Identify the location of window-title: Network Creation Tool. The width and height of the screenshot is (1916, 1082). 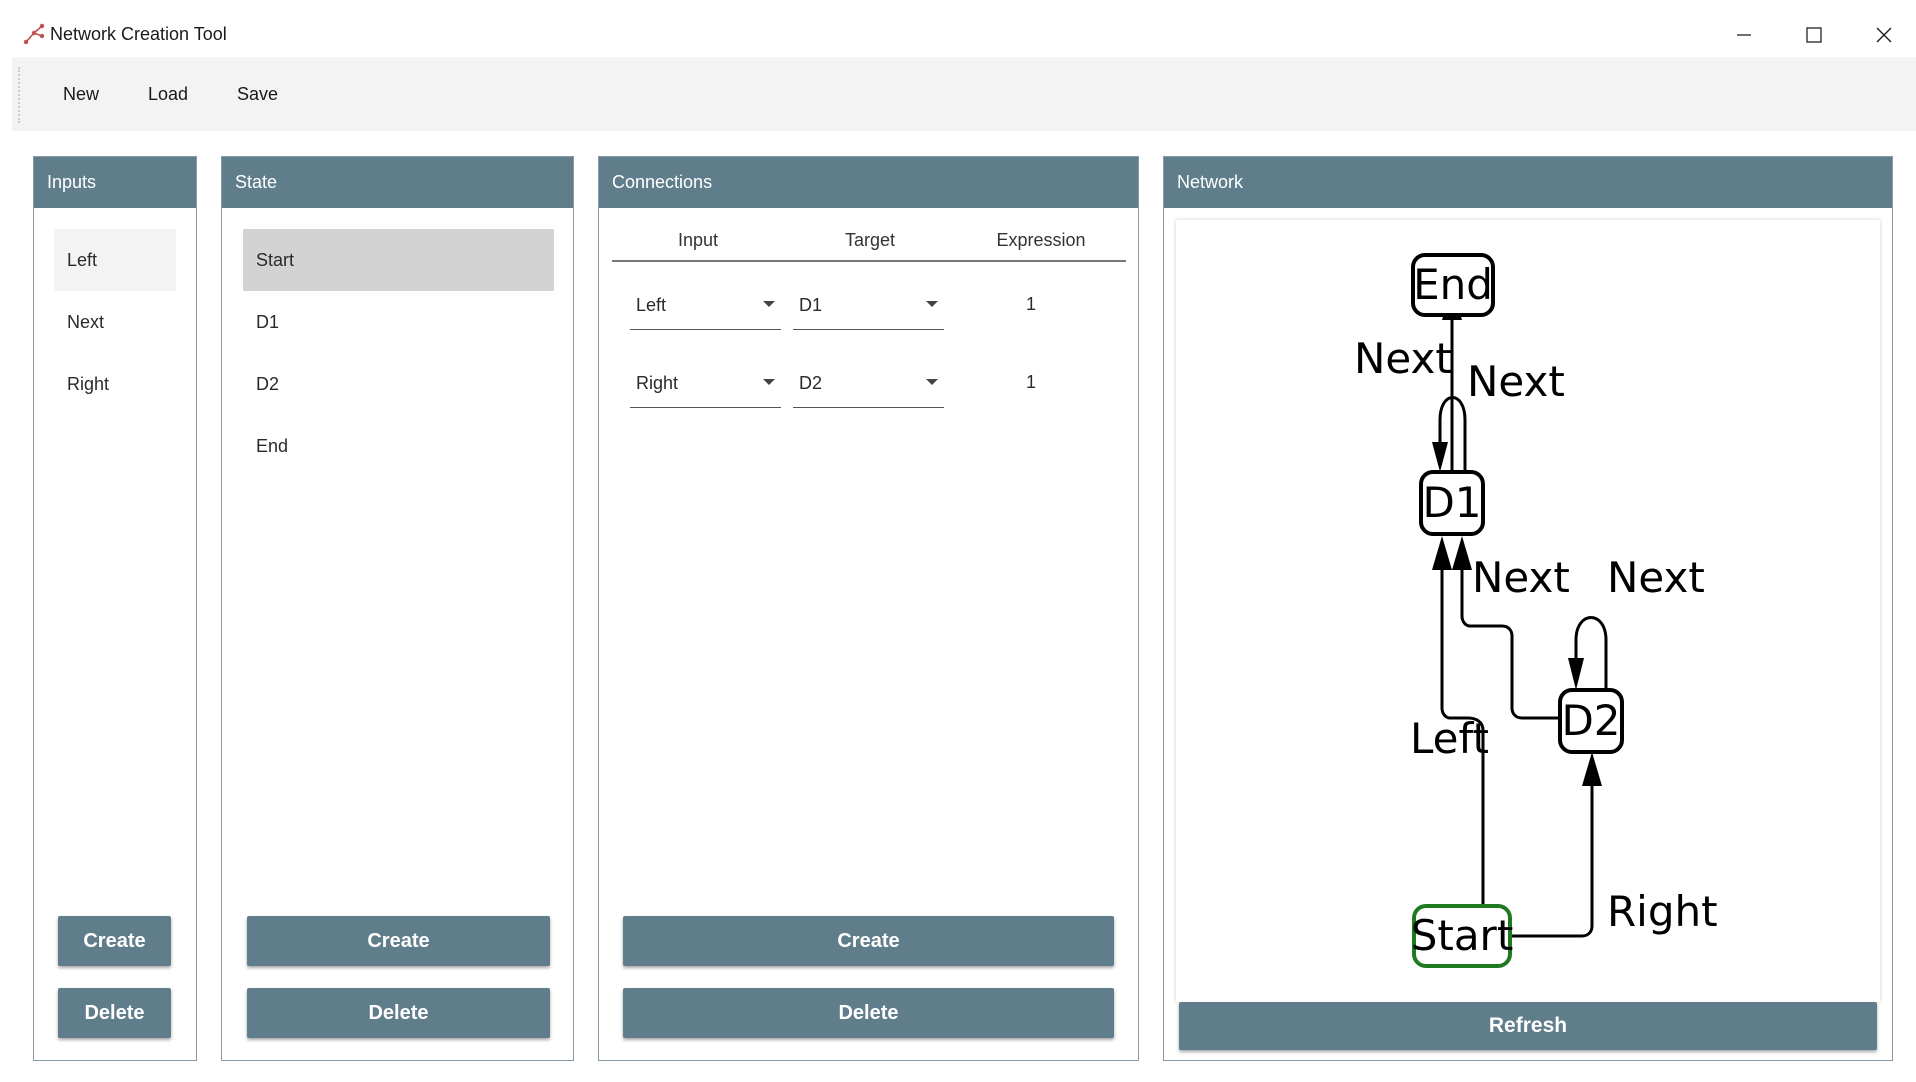
(138, 34).